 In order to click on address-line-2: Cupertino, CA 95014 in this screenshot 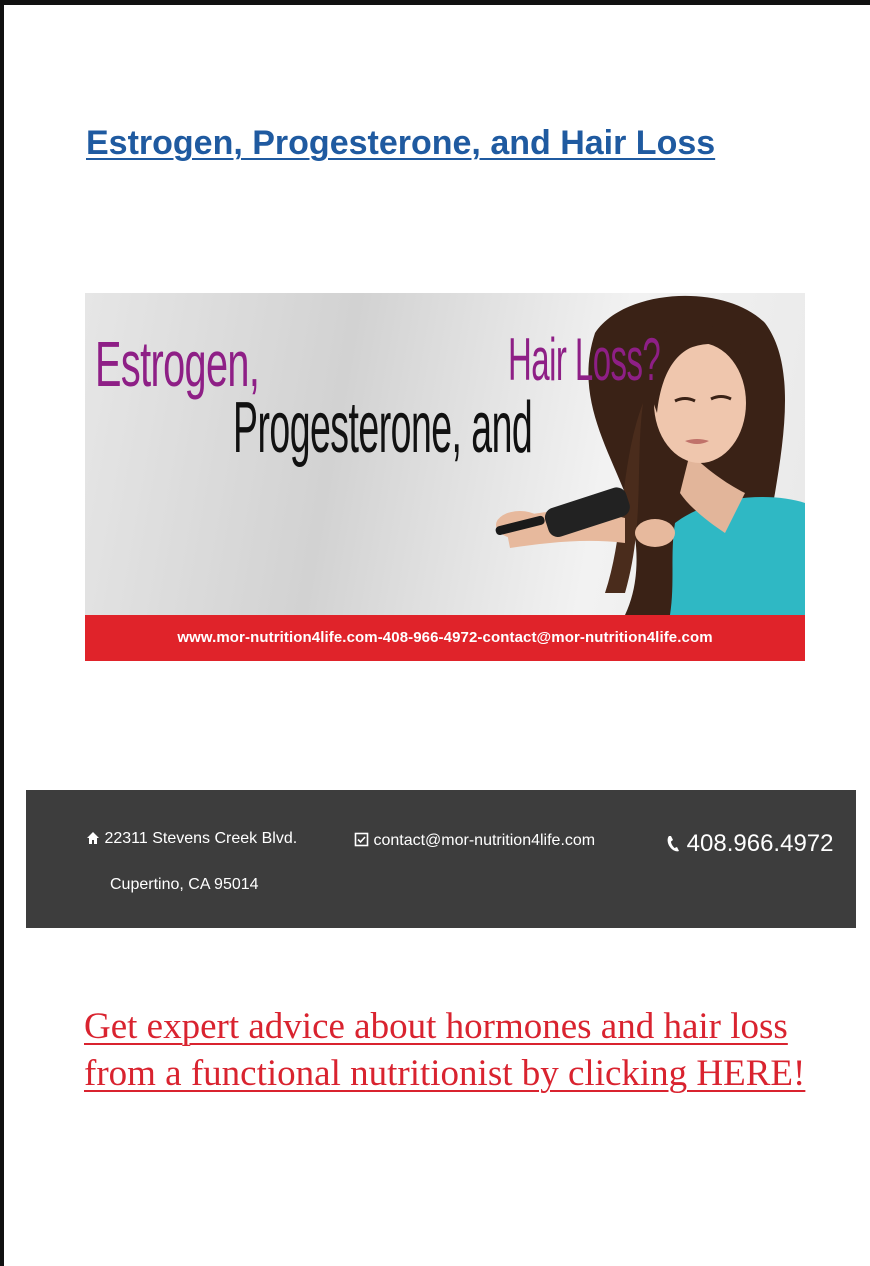, I will do `click(184, 884)`.